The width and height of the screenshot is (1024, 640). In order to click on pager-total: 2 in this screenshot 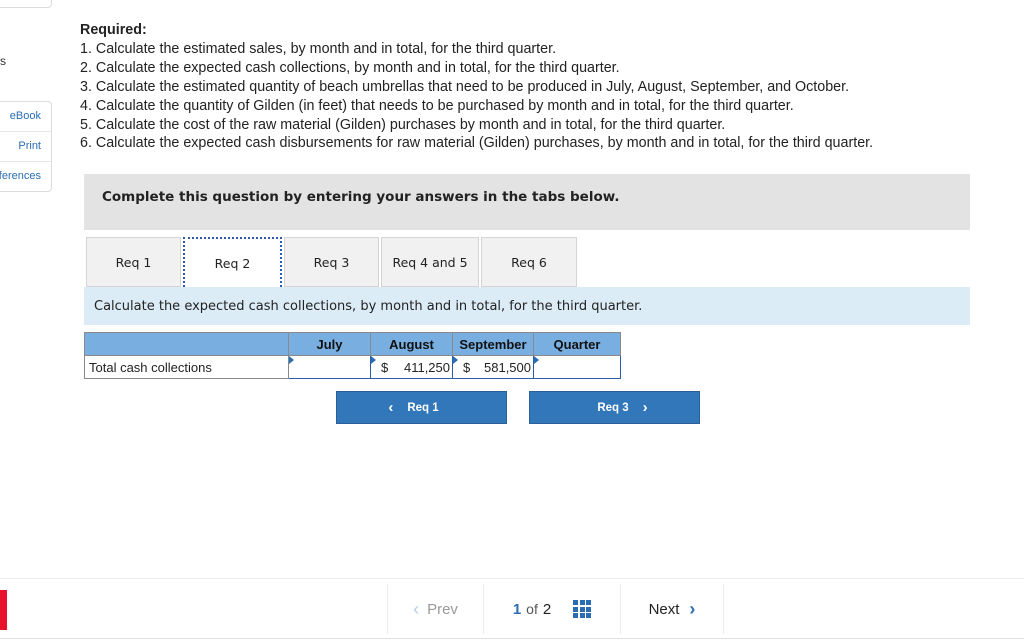, I will do `click(547, 609)`.